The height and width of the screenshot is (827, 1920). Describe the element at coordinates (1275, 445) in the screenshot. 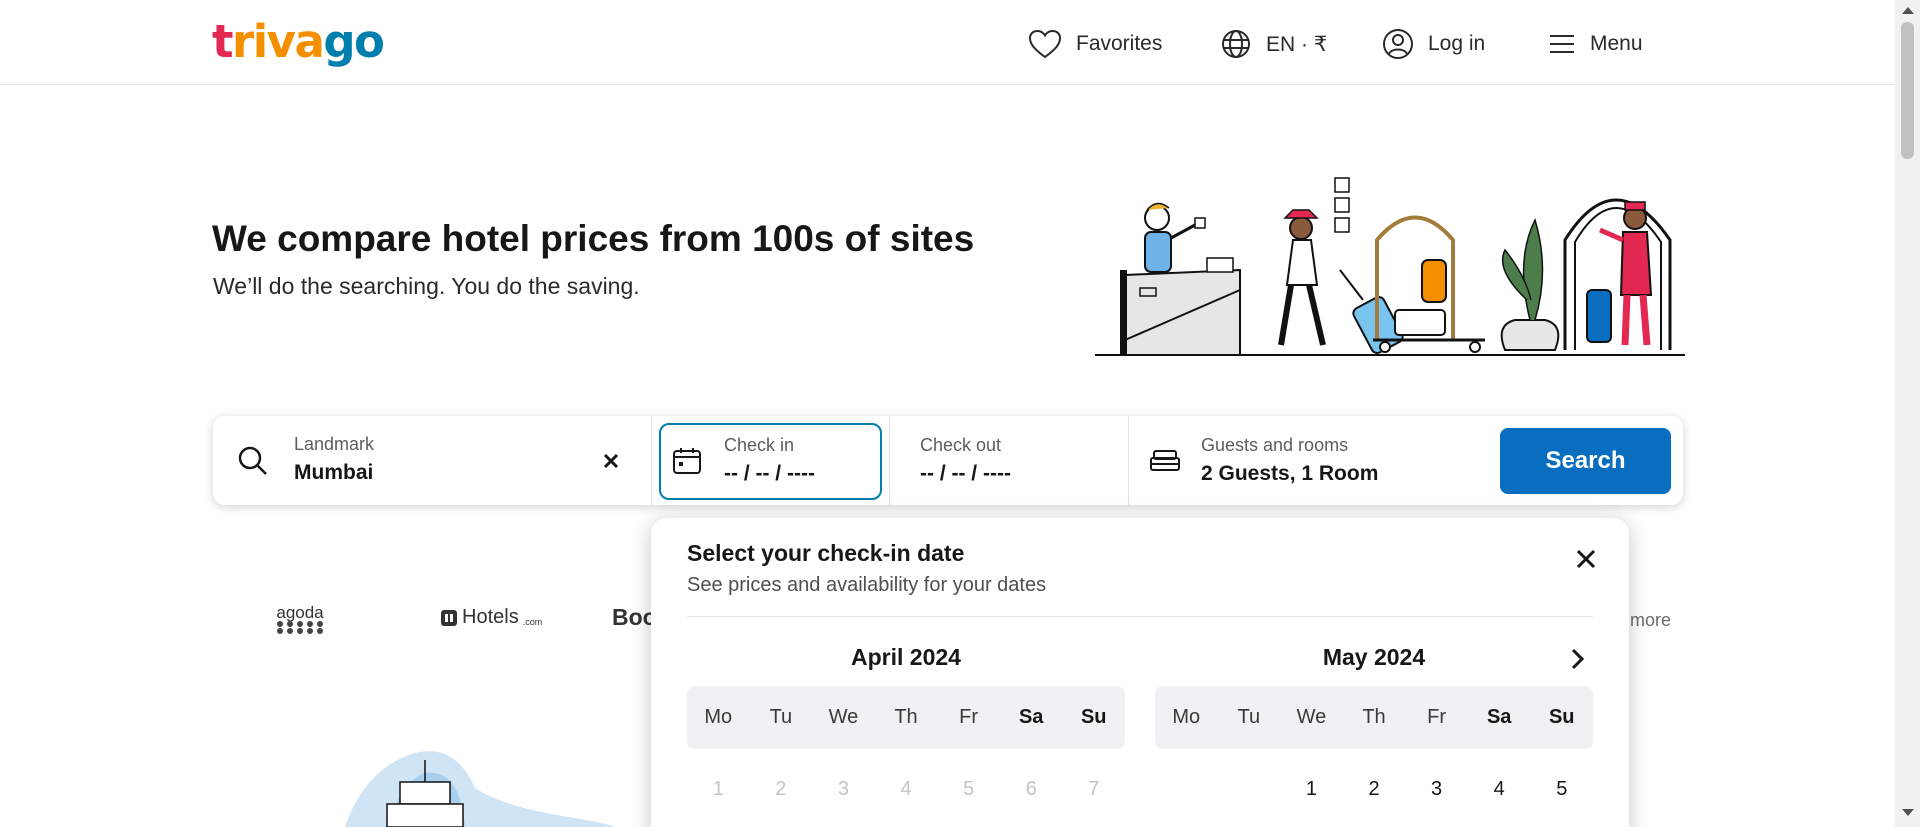

I see `guests-rooms-label: Guests and rooms` at that location.